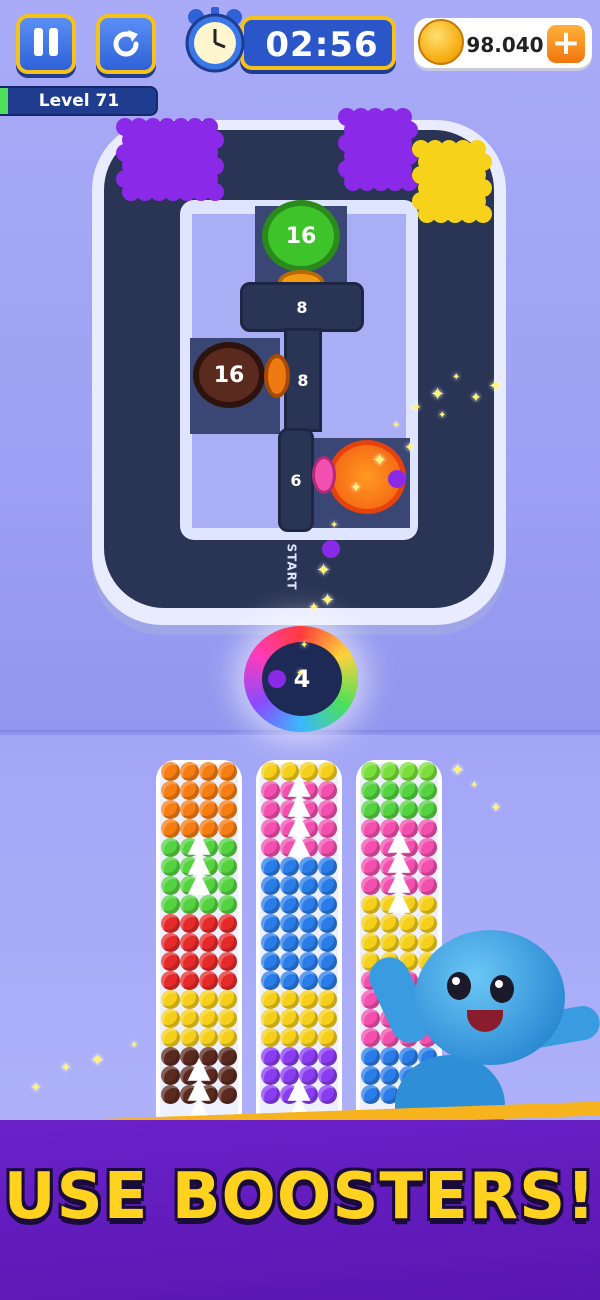 This screenshot has width=600, height=1300. I want to click on purple-runner, so click(277, 679).